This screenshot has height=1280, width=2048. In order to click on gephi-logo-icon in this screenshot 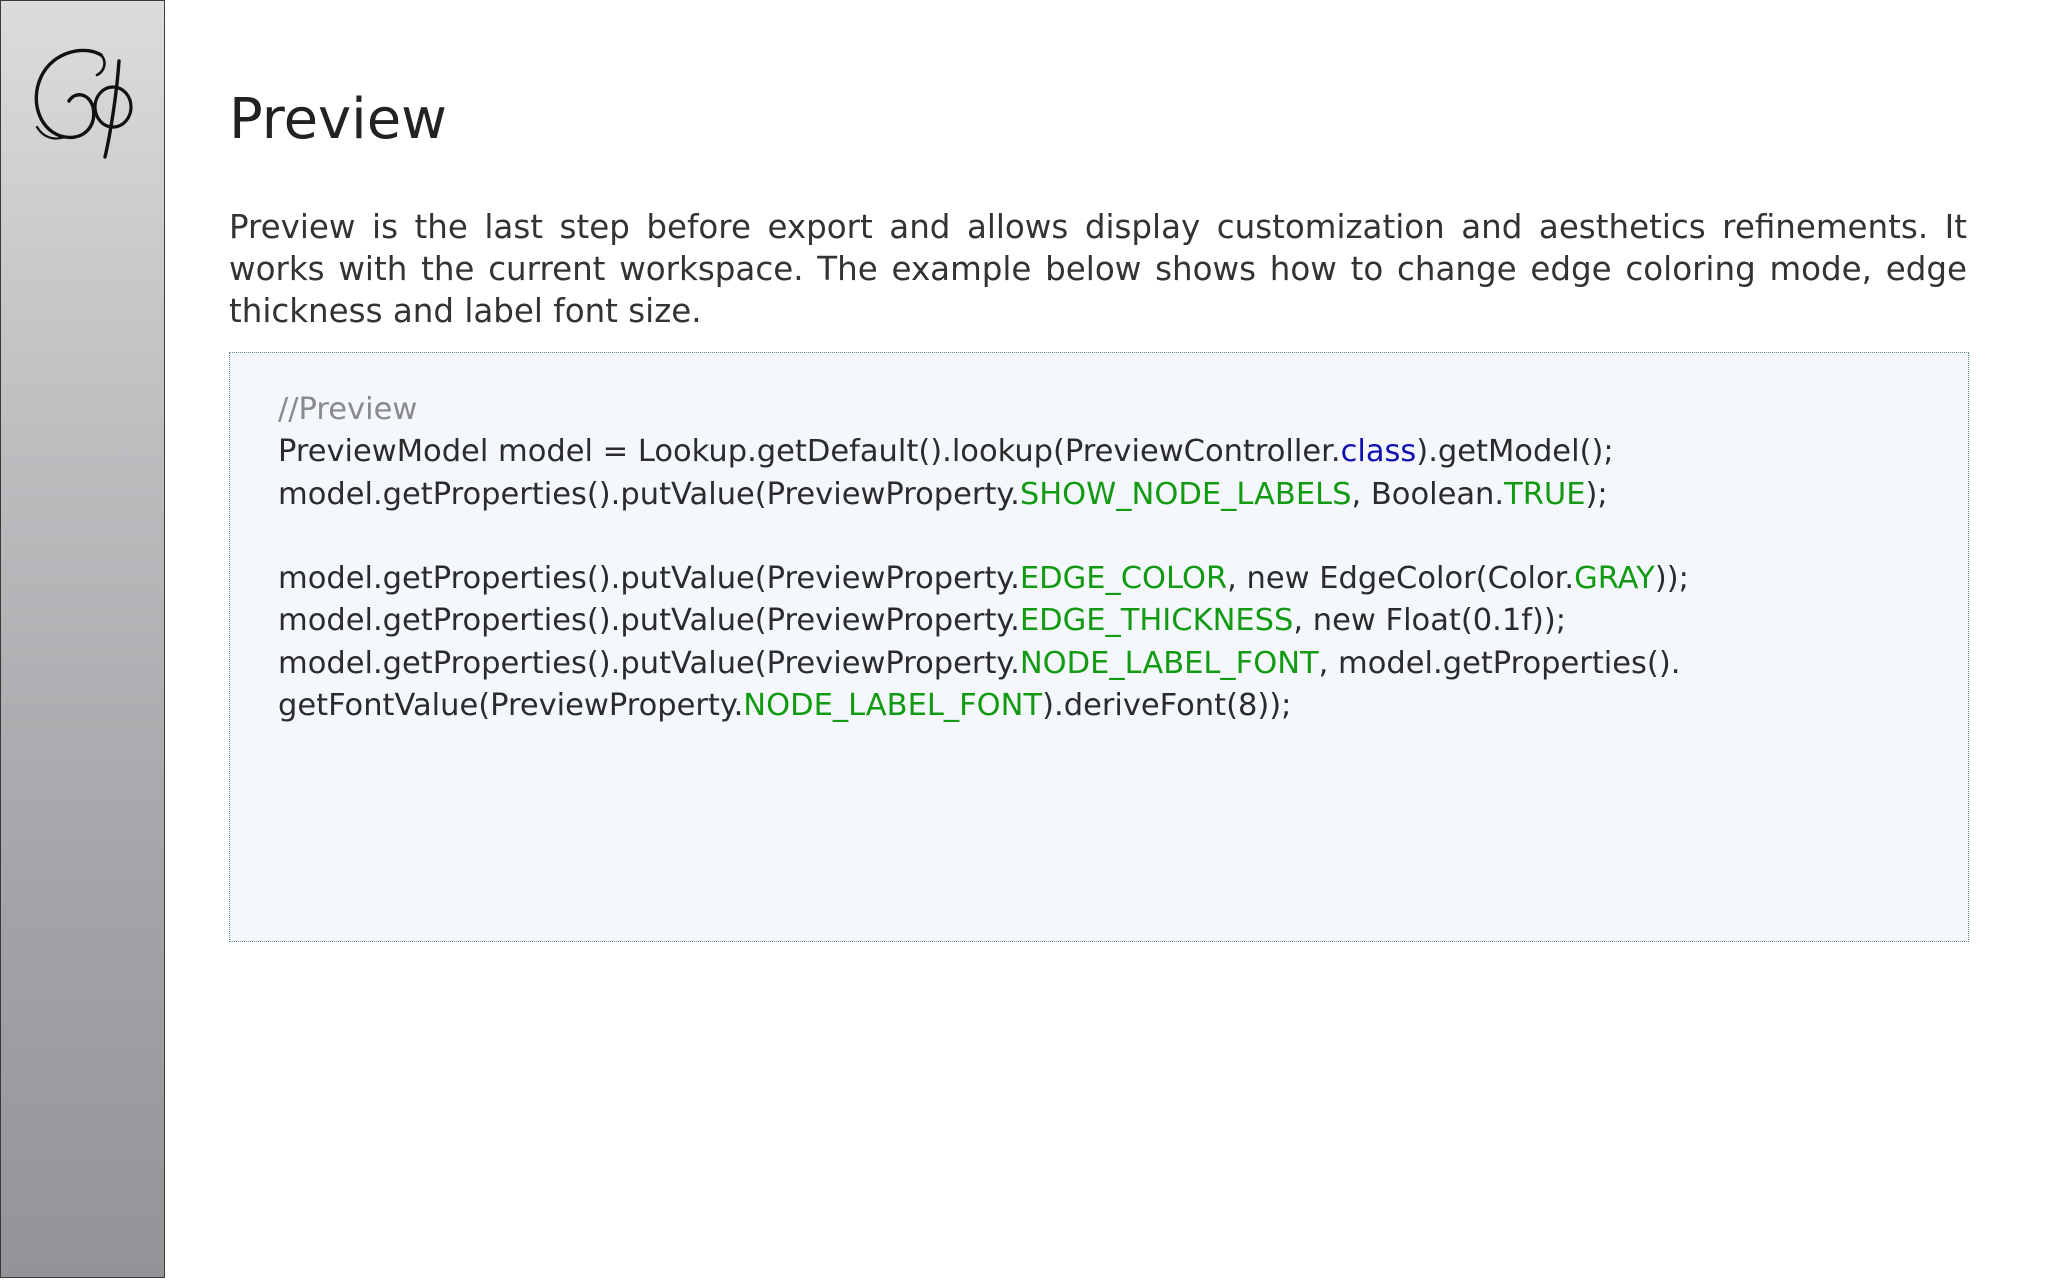, I will do `click(83, 103)`.